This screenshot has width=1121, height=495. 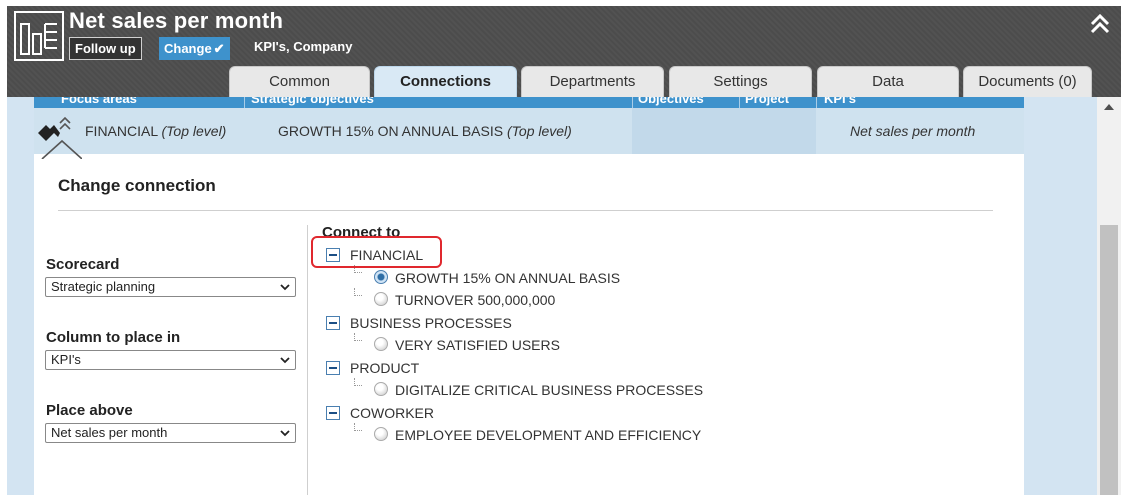 I want to click on page-title: Net sales per month, so click(x=176, y=20).